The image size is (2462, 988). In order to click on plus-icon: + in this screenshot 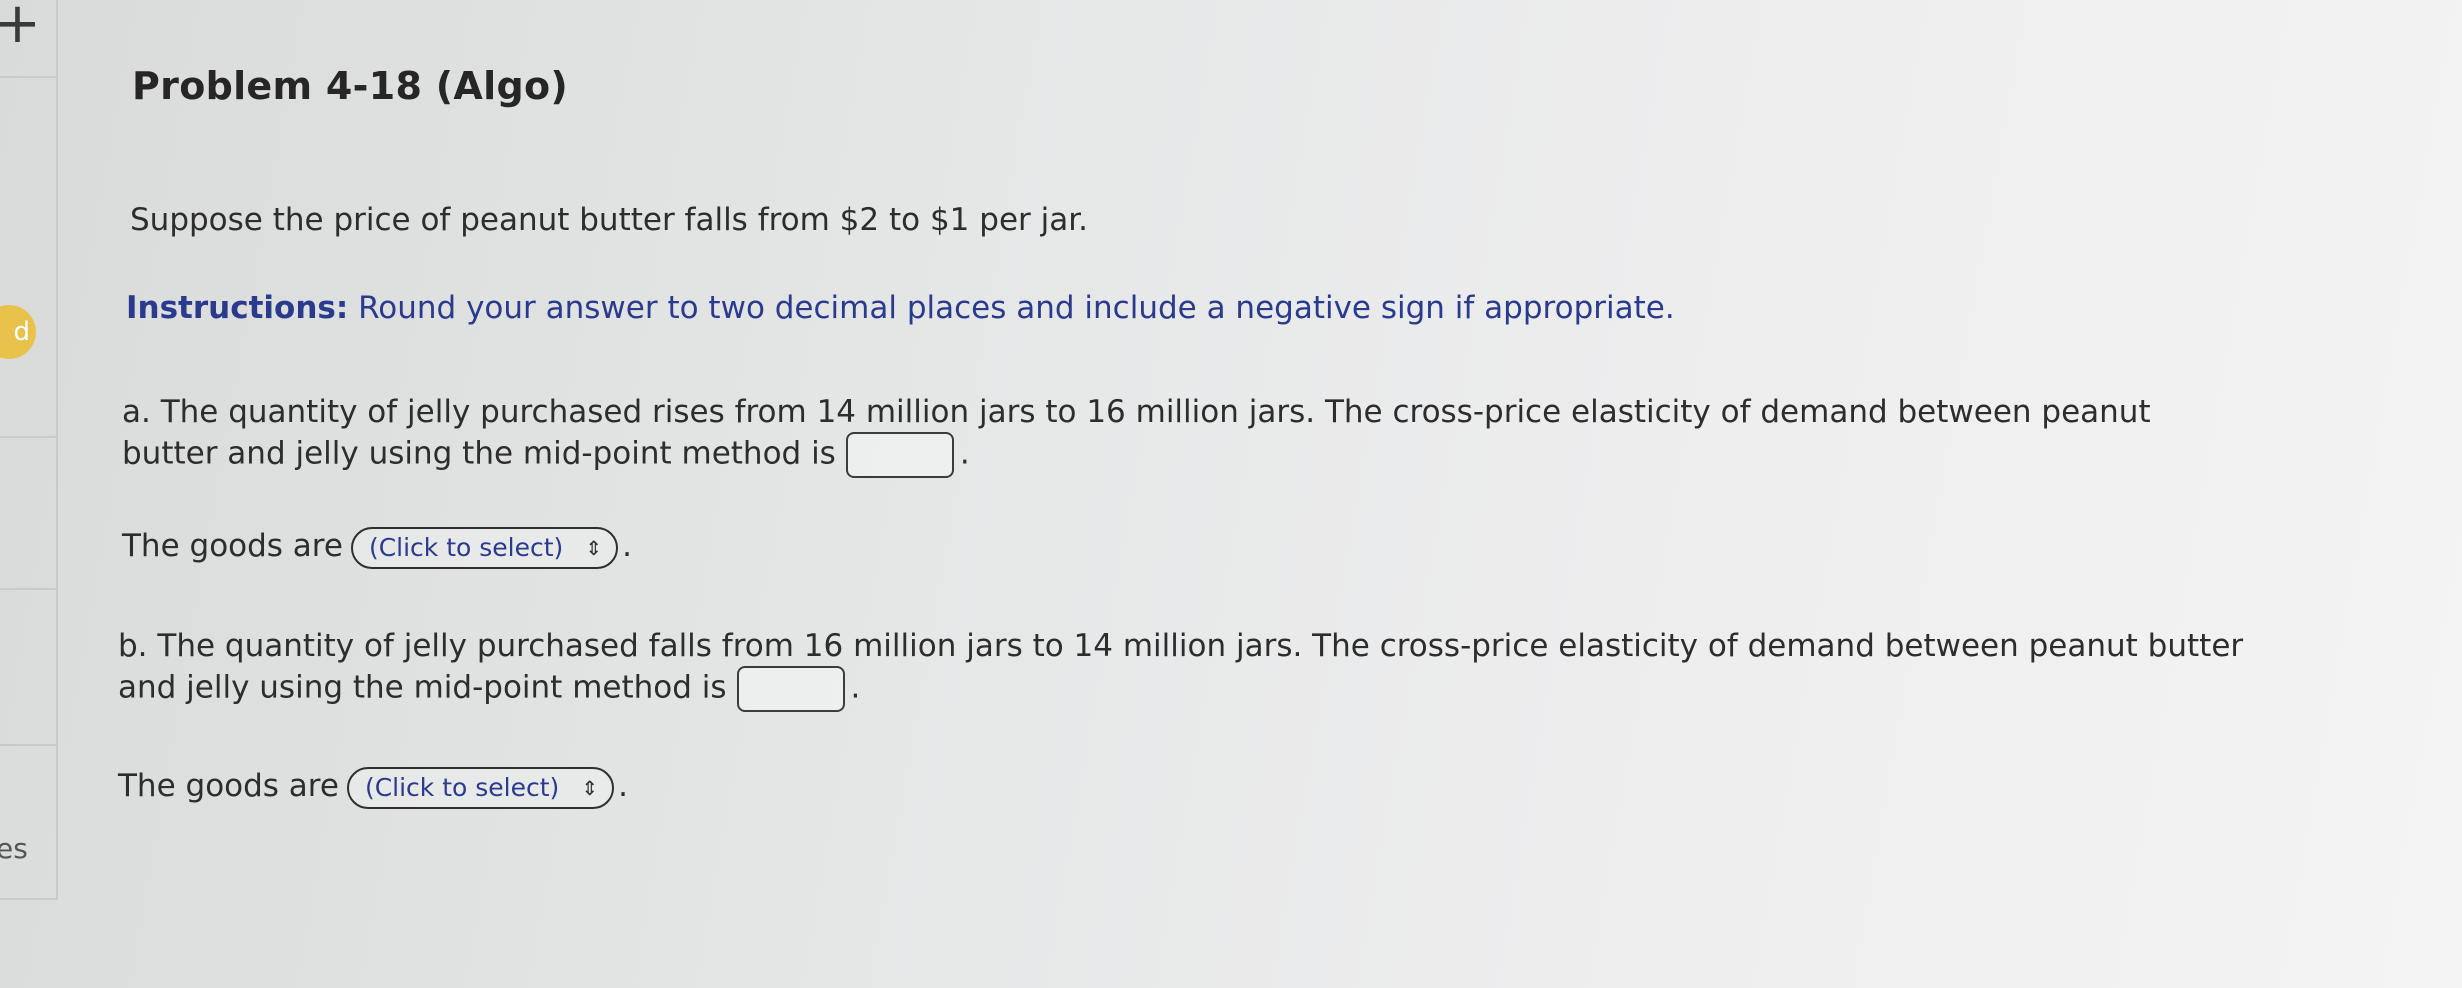, I will do `click(20, 26)`.